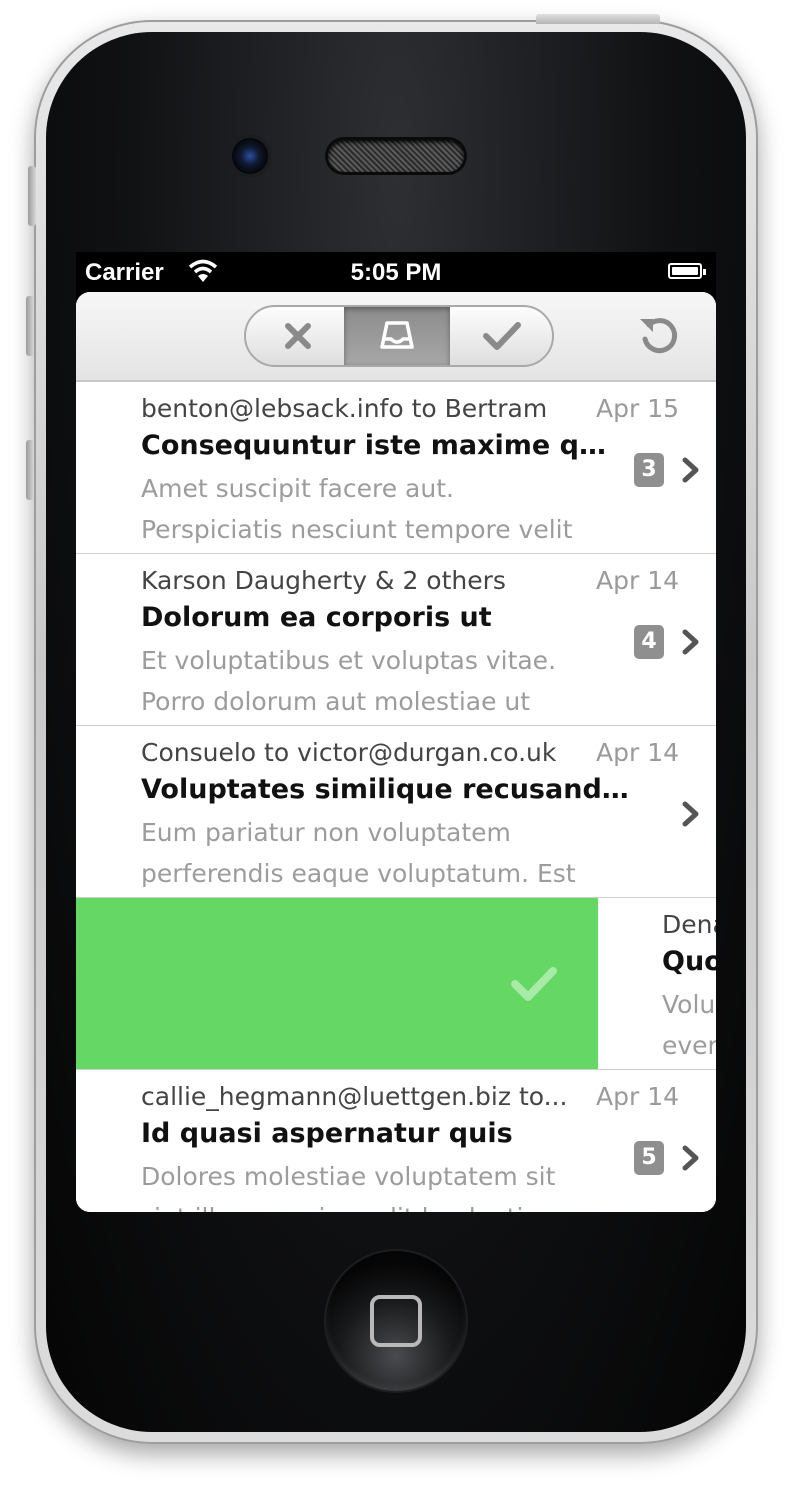  I want to click on sleep-button, so click(598, 19).